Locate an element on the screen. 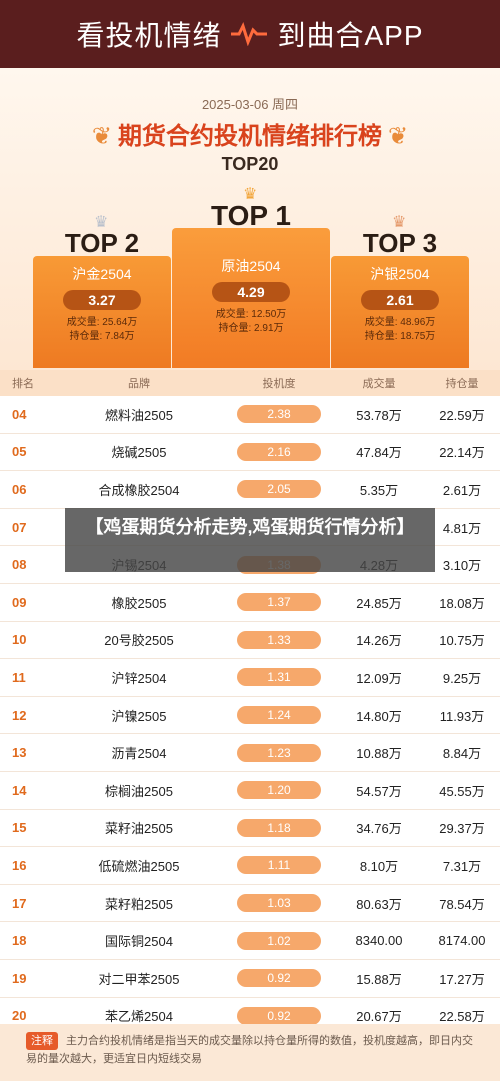 The image size is (500, 1081). table-row: 10 20号胶2505 1.33 14.26万 10.75万 is located at coordinates (250, 640).